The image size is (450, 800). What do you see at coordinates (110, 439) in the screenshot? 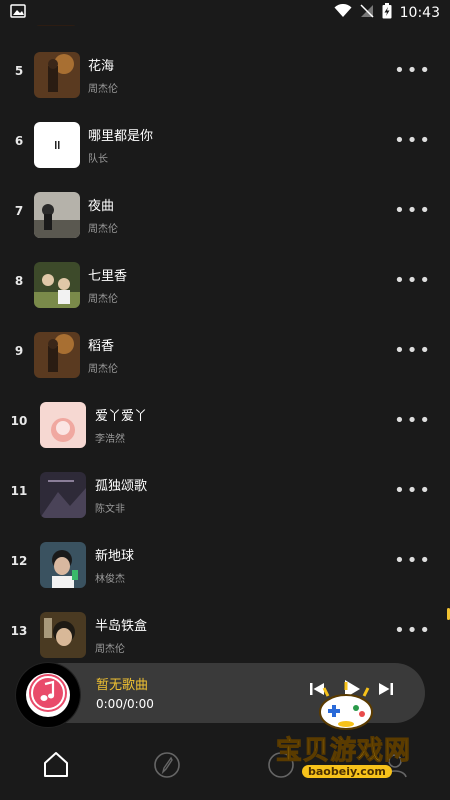
I see `song-artist: 李浩然` at bounding box center [110, 439].